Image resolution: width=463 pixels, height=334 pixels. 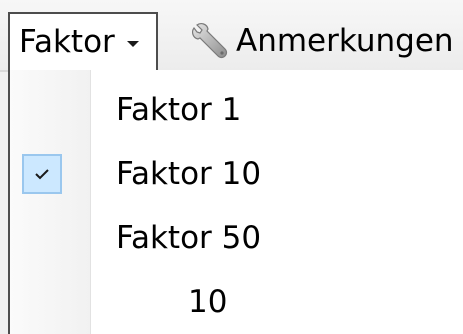 What do you see at coordinates (345, 41) in the screenshot?
I see `anmerkungen-label: Anmerkungen` at bounding box center [345, 41].